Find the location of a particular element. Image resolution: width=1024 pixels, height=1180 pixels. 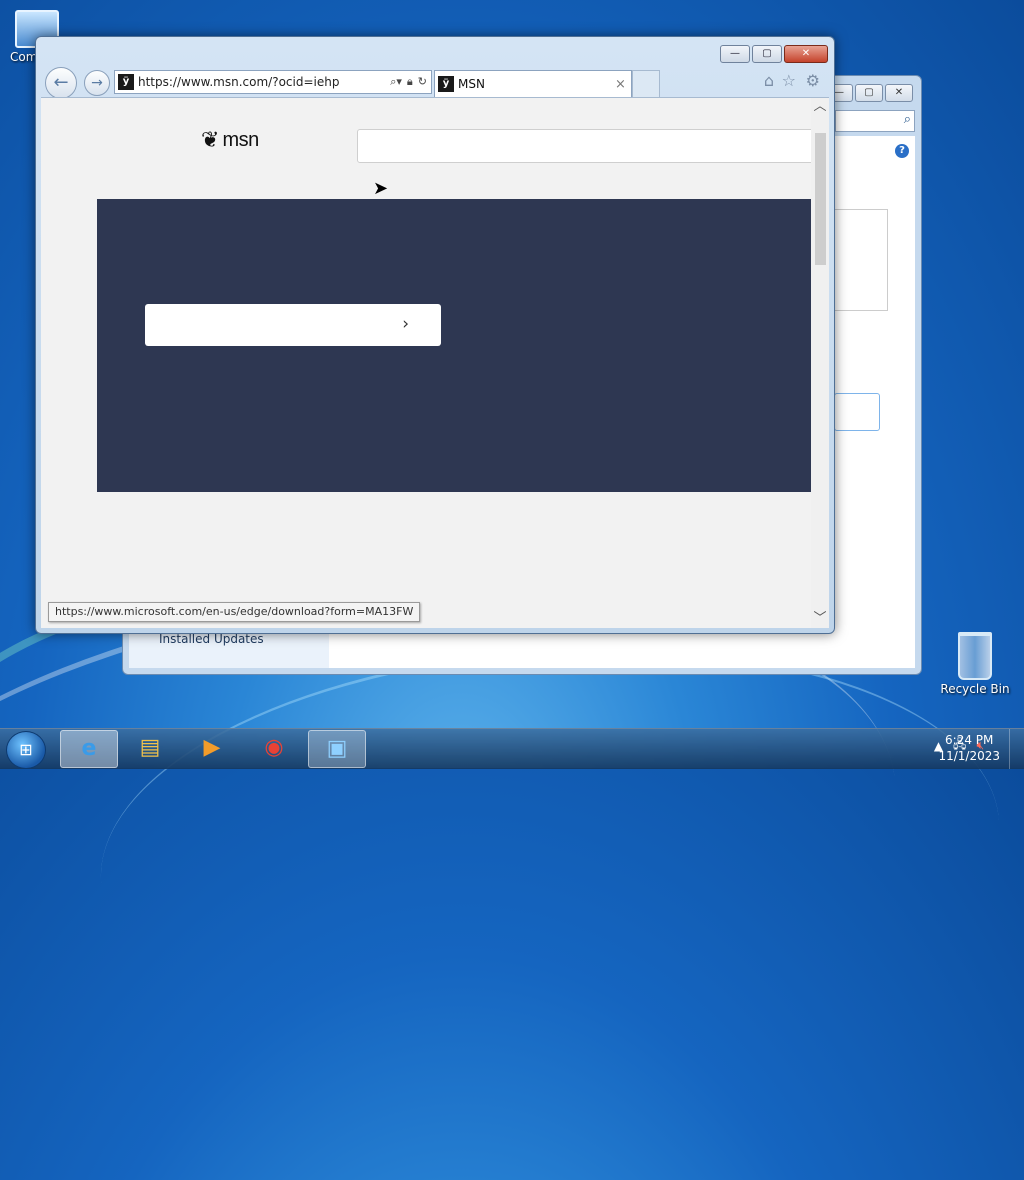

back-button: ← is located at coordinates (61, 83).